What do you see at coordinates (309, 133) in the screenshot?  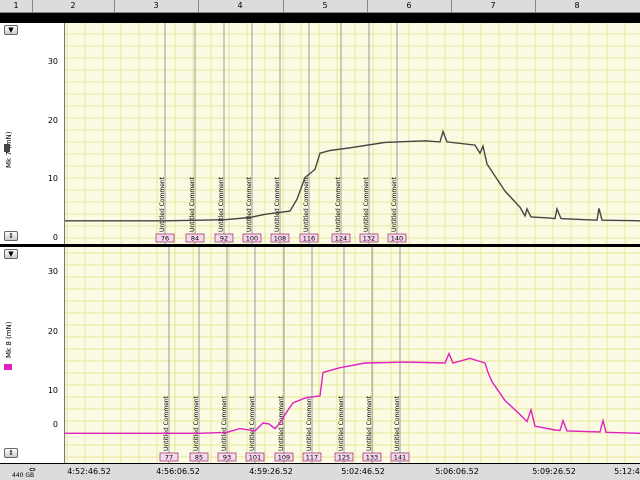 I see `comment-marker: Untitled Comment 116` at bounding box center [309, 133].